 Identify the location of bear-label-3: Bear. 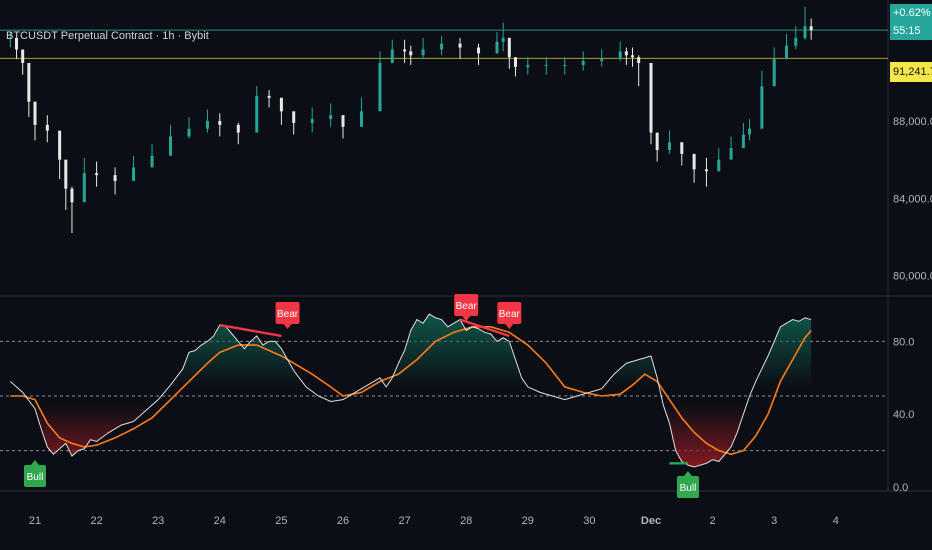
(509, 315).